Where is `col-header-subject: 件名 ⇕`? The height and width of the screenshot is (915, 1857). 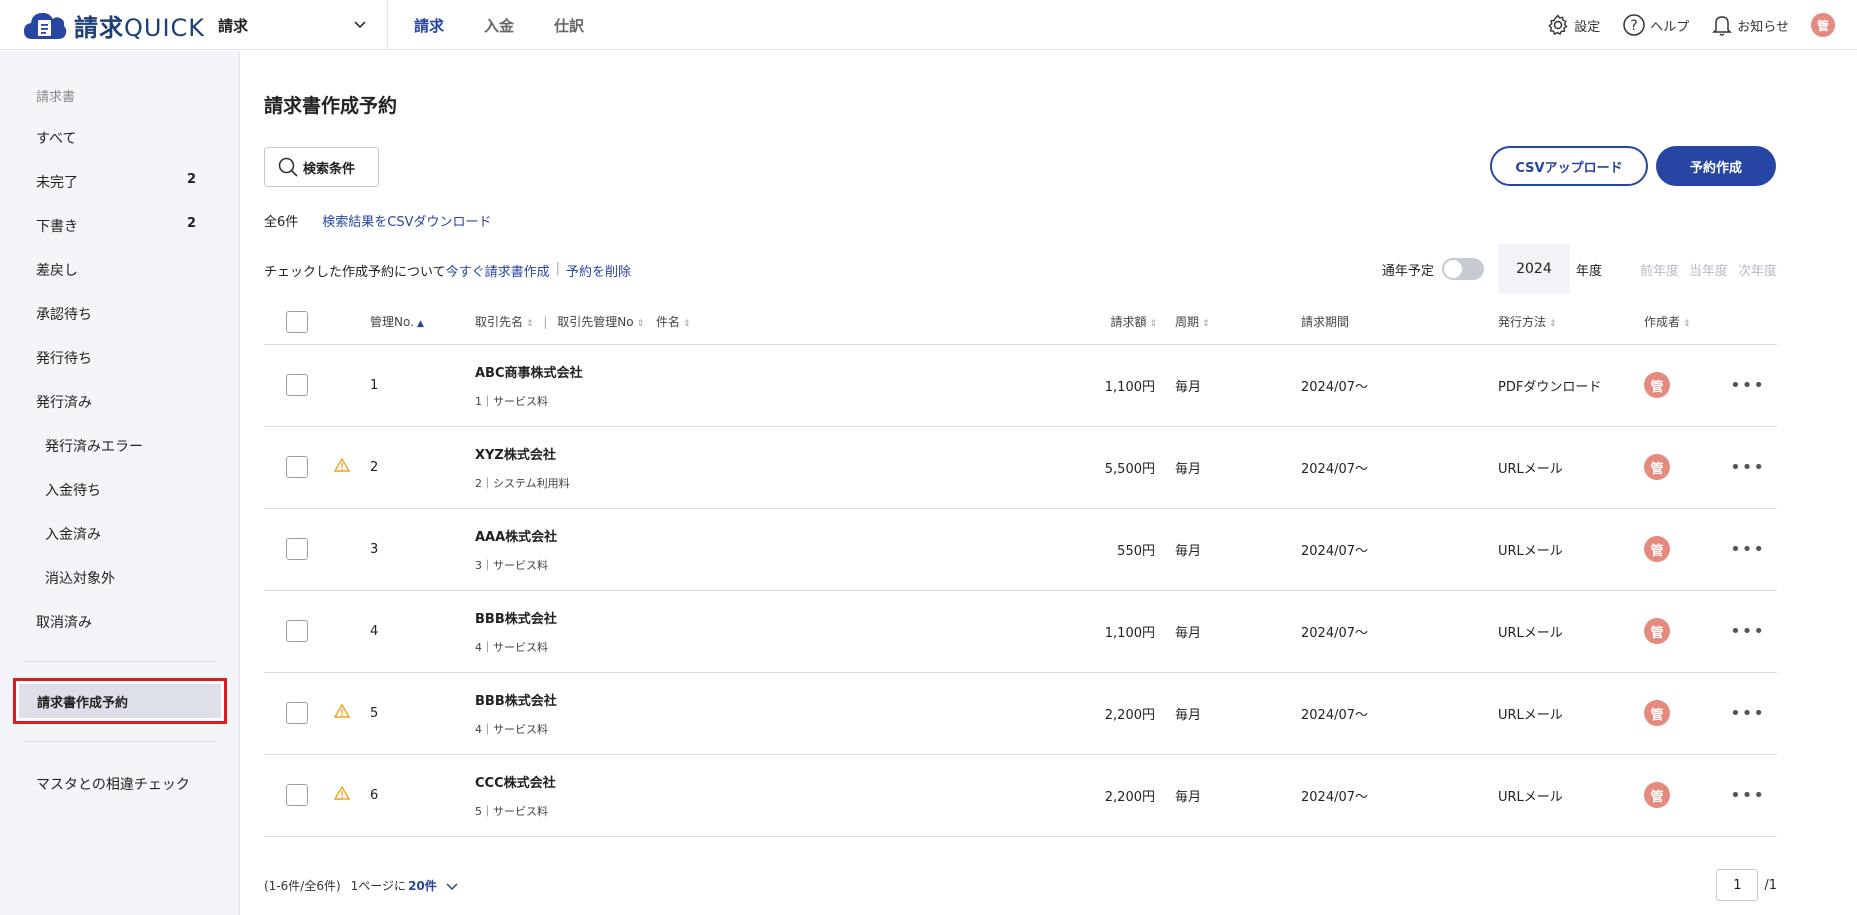
col-header-subject: 件名 ⇕ is located at coordinates (673, 322).